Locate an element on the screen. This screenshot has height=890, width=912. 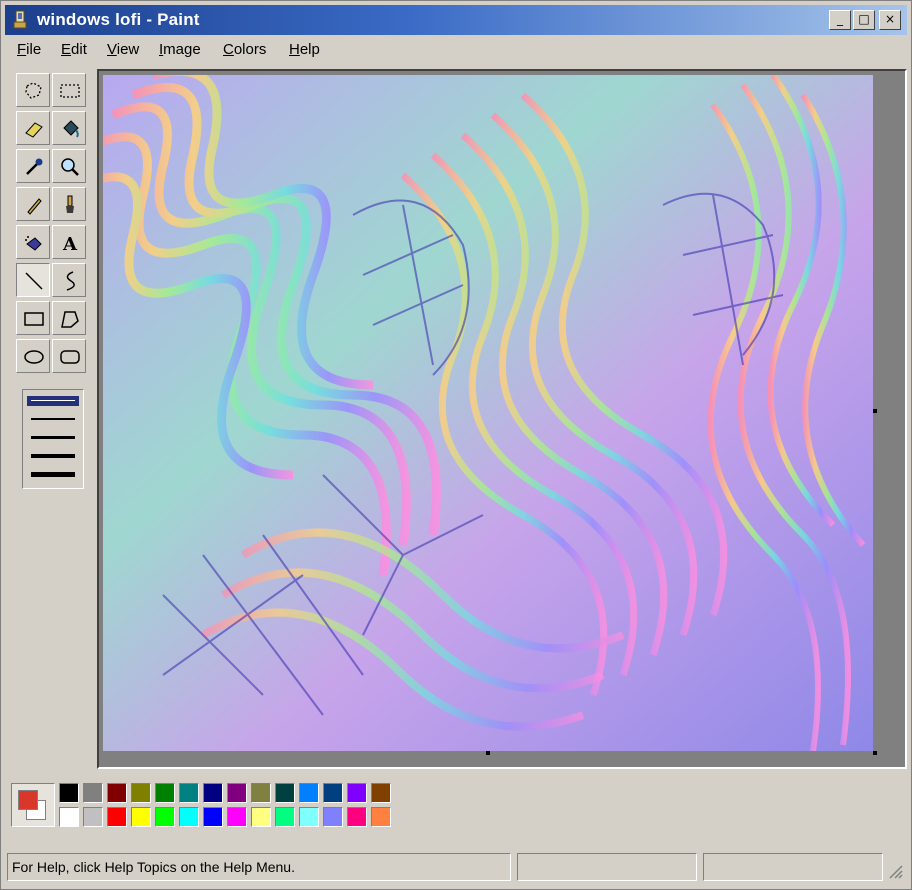
menu-view-rest: iew is located at coordinates (128, 49).